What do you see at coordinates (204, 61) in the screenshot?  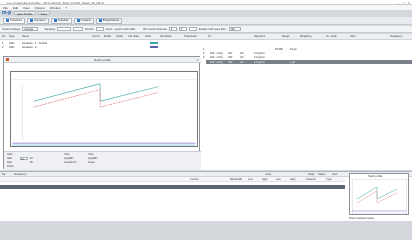 I see `row4-idx: 4` at bounding box center [204, 61].